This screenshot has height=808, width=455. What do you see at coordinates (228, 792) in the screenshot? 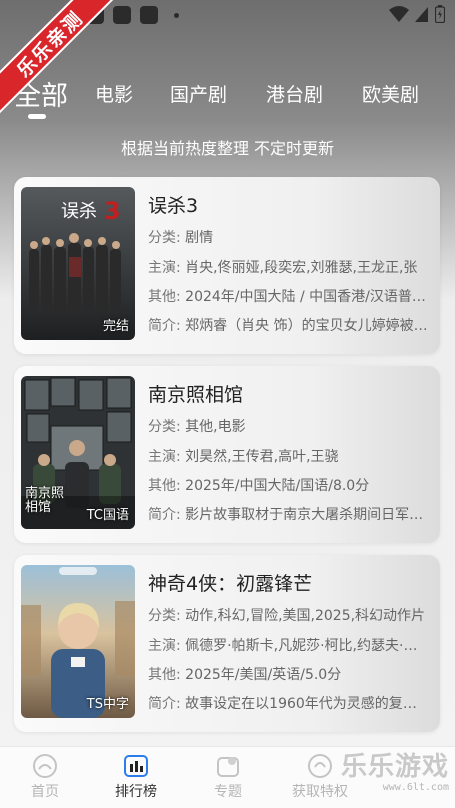
I see `nav-label: 专题` at bounding box center [228, 792].